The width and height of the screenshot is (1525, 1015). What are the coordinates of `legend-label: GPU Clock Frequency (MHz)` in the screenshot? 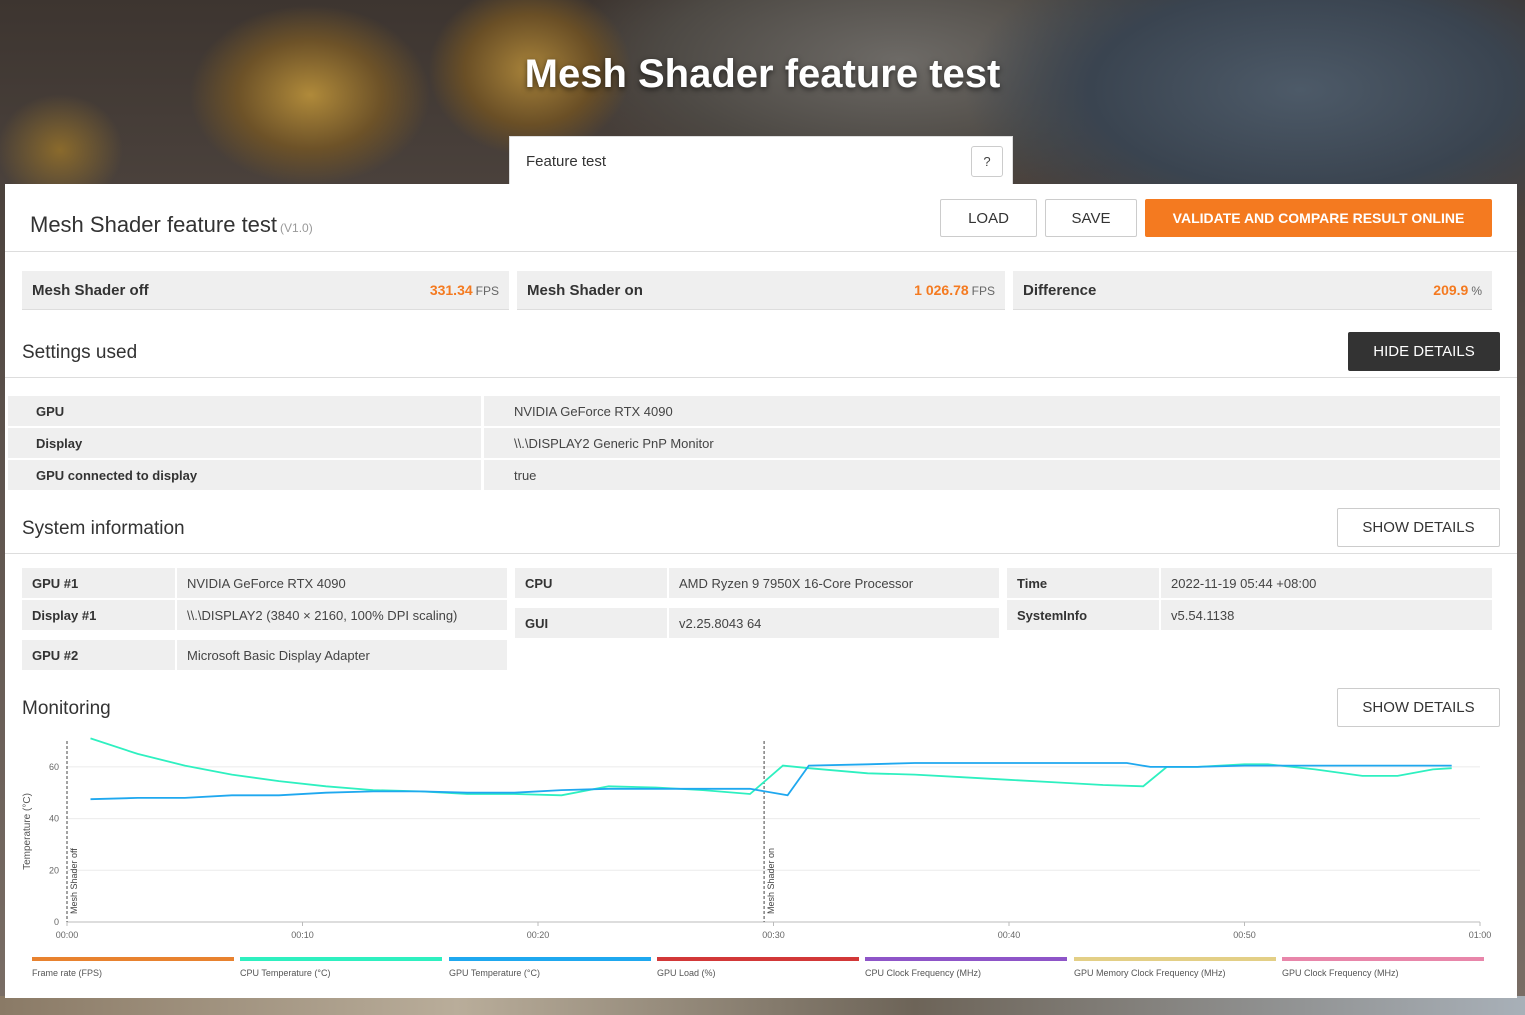 It's located at (1340, 973).